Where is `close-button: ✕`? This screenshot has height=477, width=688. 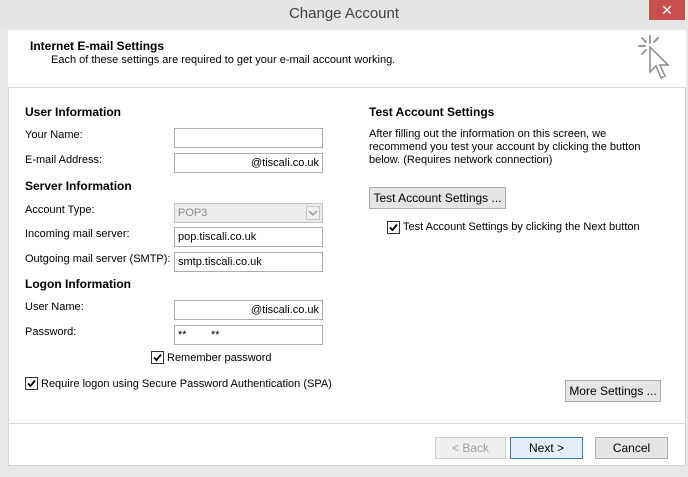 close-button: ✕ is located at coordinates (667, 10).